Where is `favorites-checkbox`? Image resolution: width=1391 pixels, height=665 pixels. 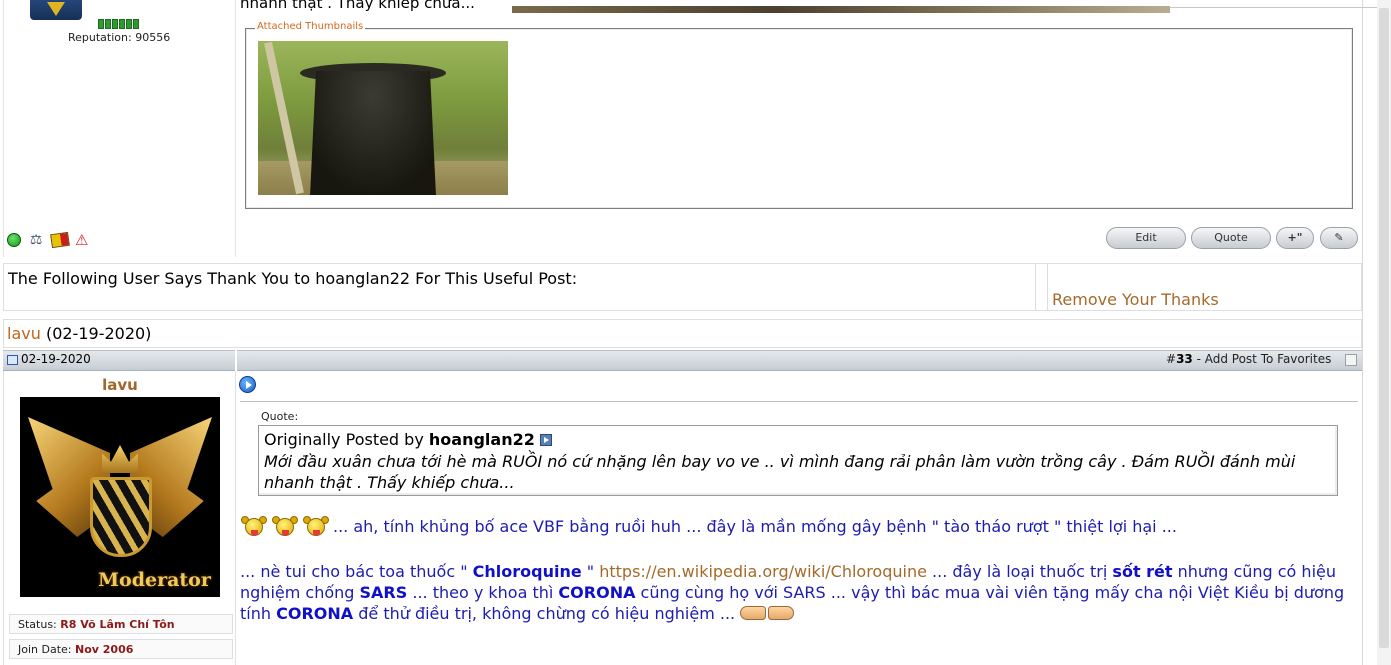 favorites-checkbox is located at coordinates (1351, 360).